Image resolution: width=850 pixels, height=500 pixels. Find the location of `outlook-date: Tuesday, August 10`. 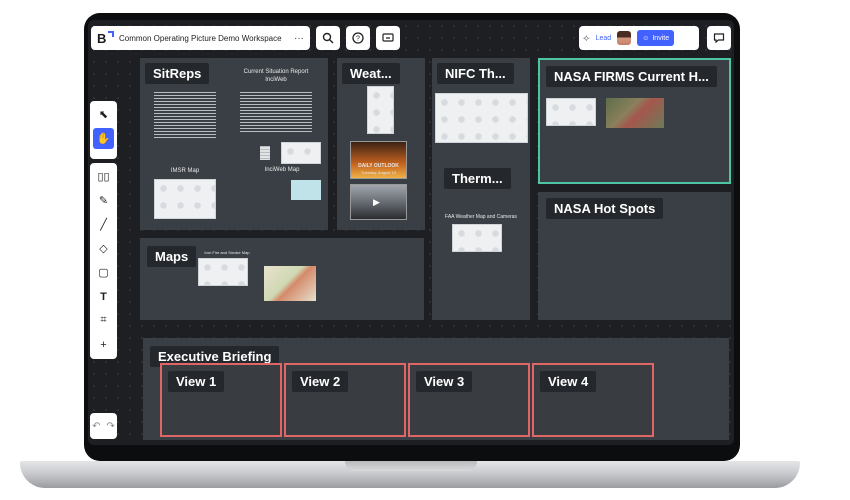

outlook-date: Tuesday, August 10 is located at coordinates (378, 172).